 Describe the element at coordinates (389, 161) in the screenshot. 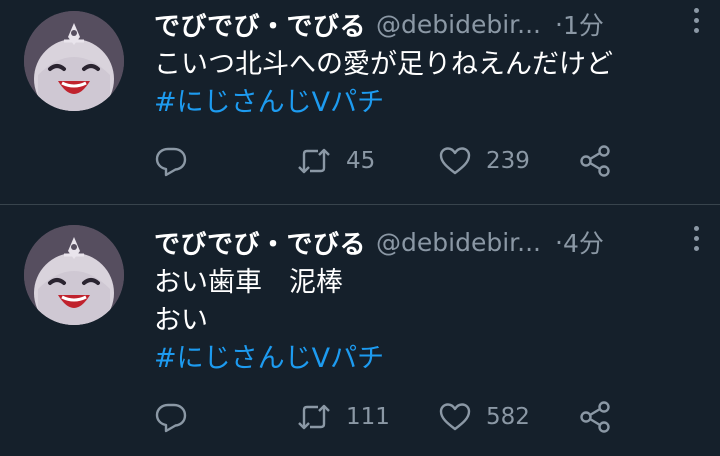

I see `action-bar: 45 239` at that location.